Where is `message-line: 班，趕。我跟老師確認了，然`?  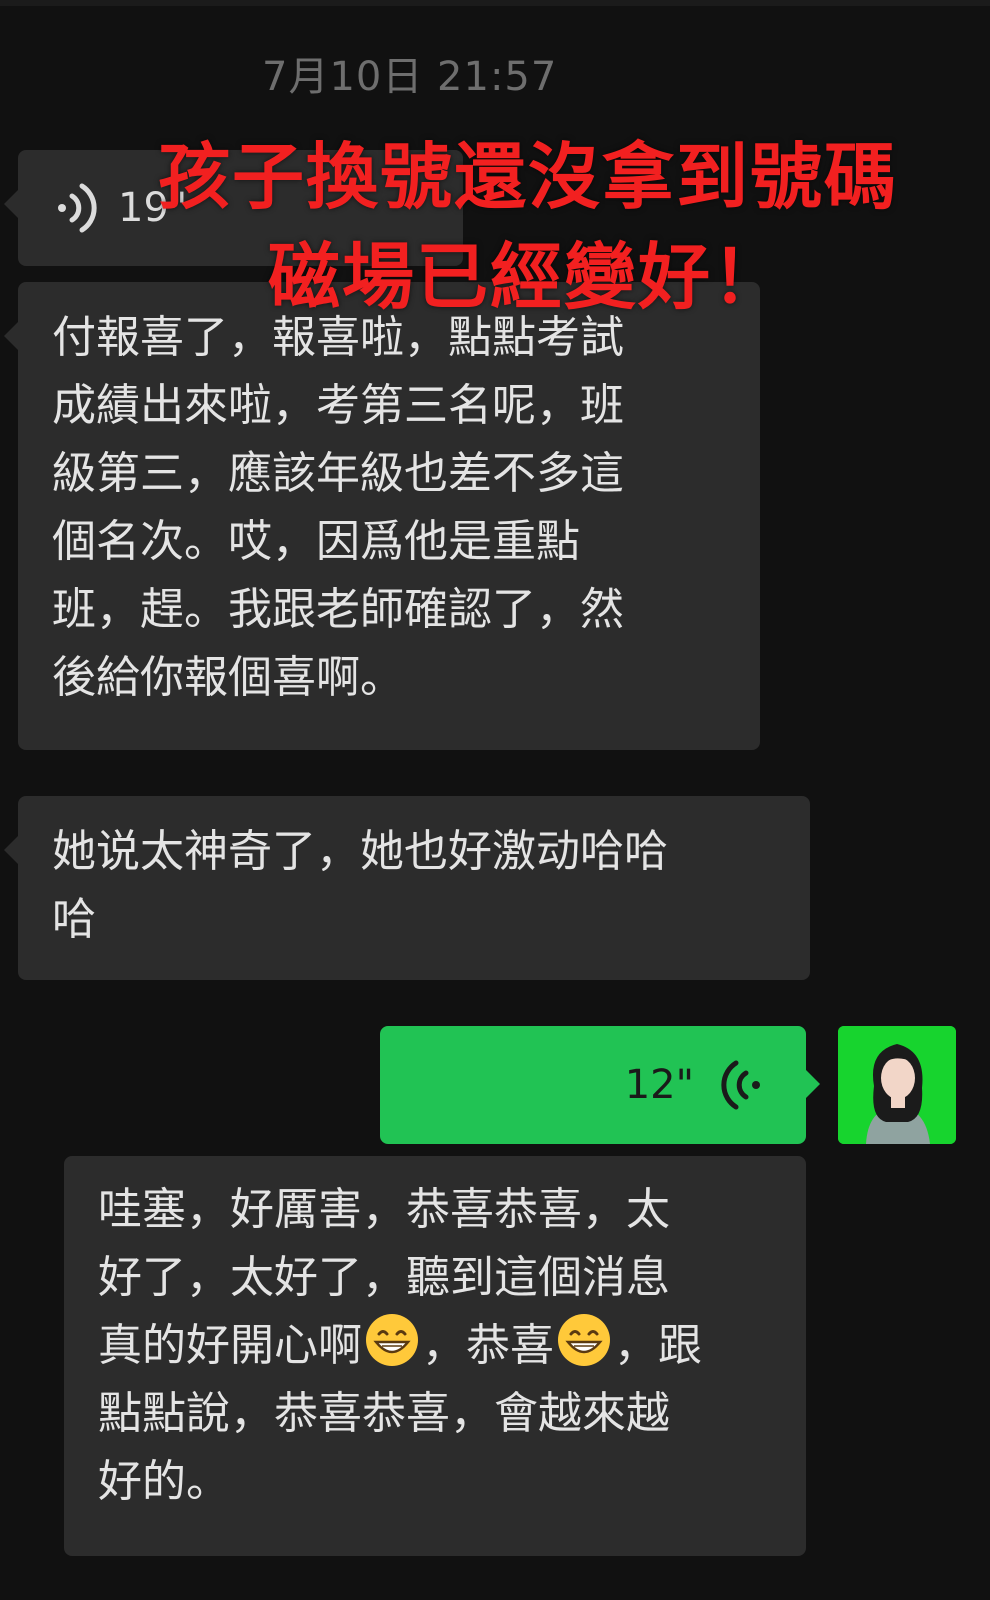
message-line: 班，趕。我跟老師確認了，然 is located at coordinates (338, 609).